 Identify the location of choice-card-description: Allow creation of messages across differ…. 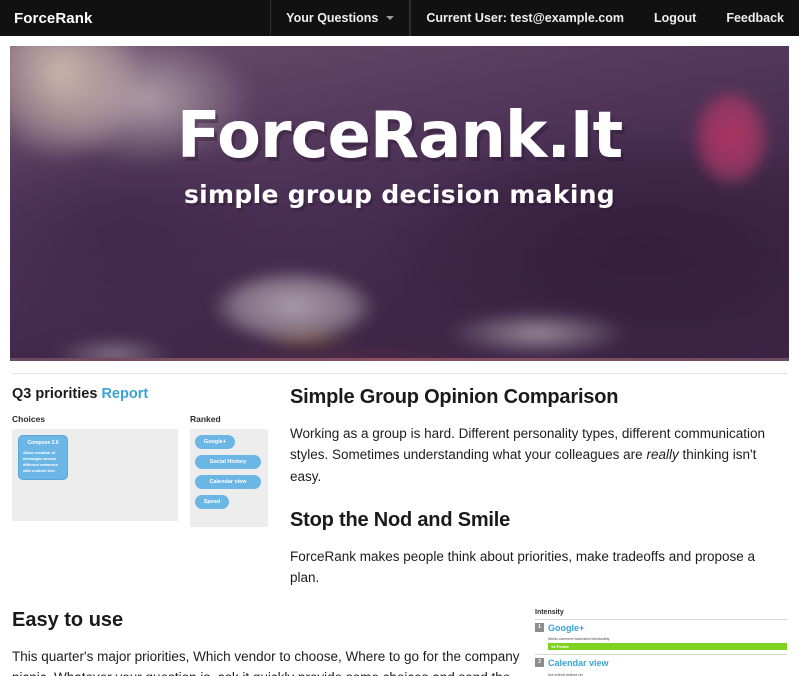
(40, 461).